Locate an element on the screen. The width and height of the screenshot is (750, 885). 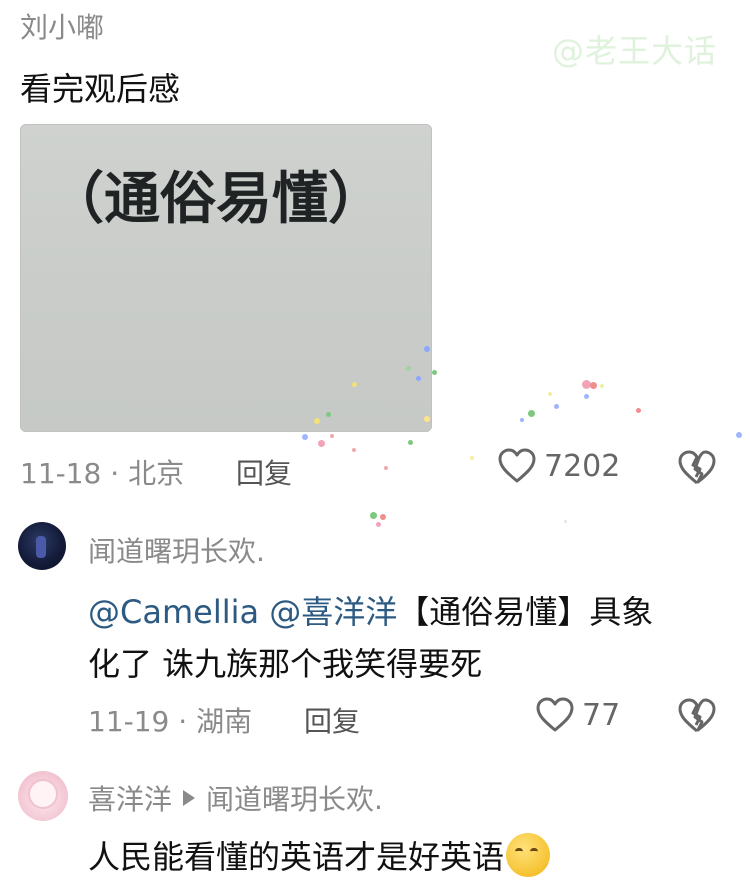
comment-meta: 11-19 · 湖南 is located at coordinates (170, 720).